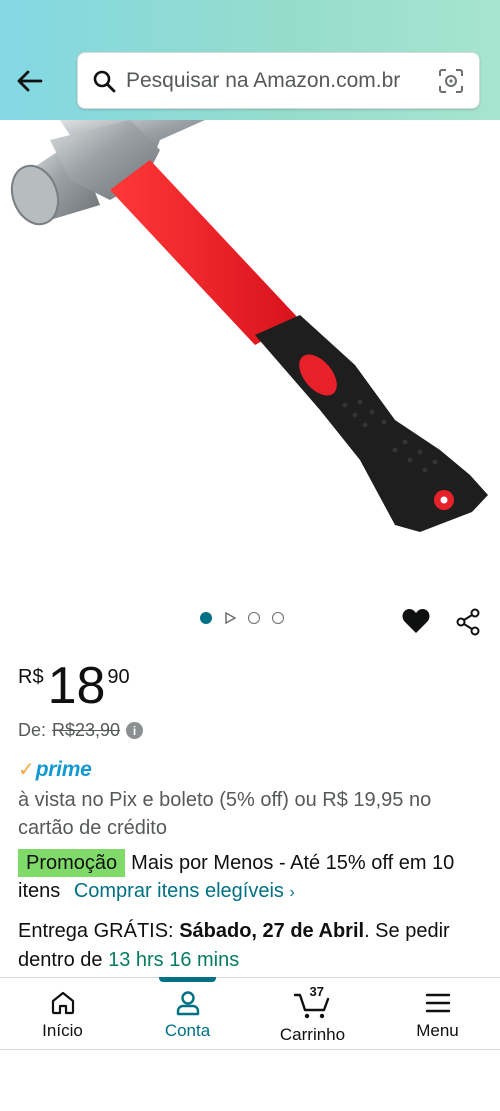 This screenshot has width=500, height=1111. I want to click on list-price-label: De:, so click(32, 730).